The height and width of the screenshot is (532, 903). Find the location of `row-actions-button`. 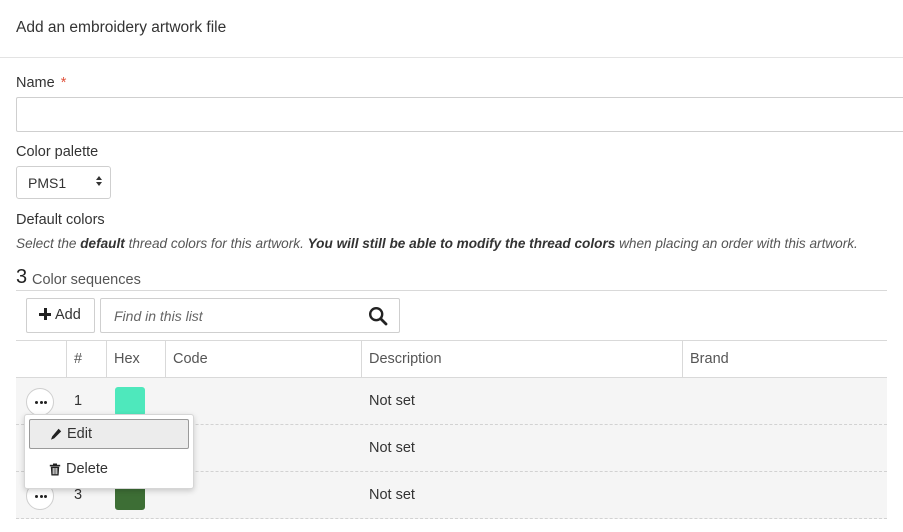

row-actions-button is located at coordinates (40, 402).